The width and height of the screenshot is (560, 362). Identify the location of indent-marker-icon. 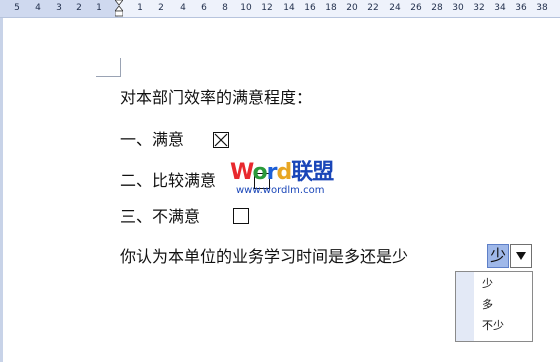
(119, 8).